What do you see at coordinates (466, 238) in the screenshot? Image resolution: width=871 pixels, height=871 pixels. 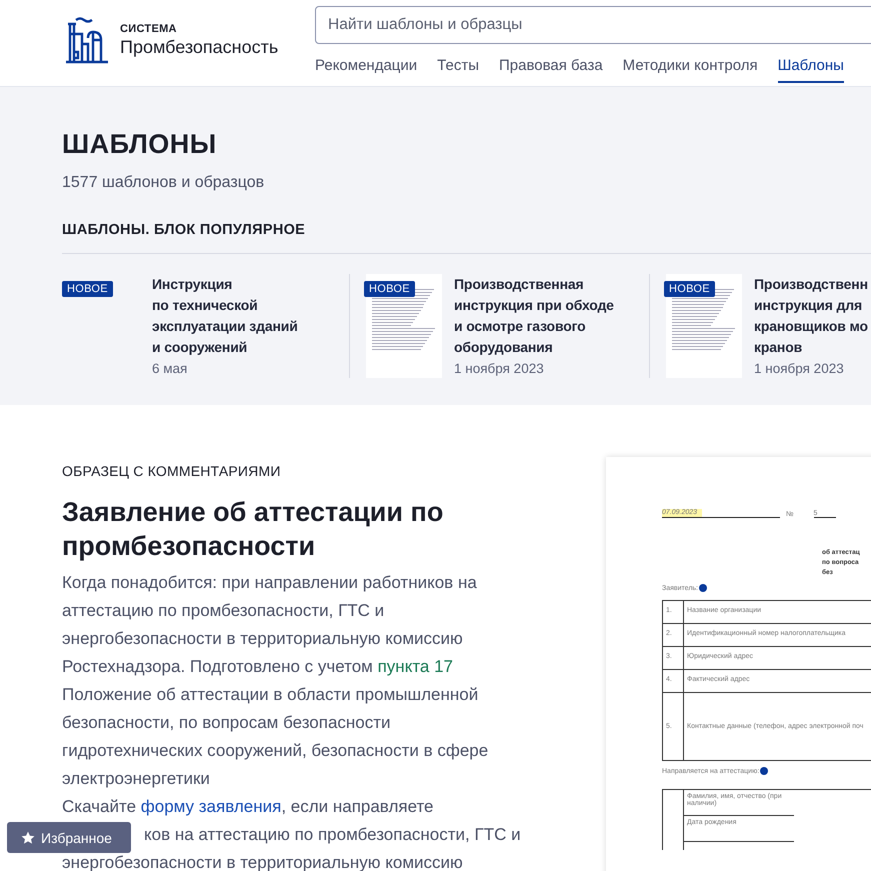 I see `section-title: ШАБЛОНЫ. БЛОК ПОПУЛЯРНОЕ` at bounding box center [466, 238].